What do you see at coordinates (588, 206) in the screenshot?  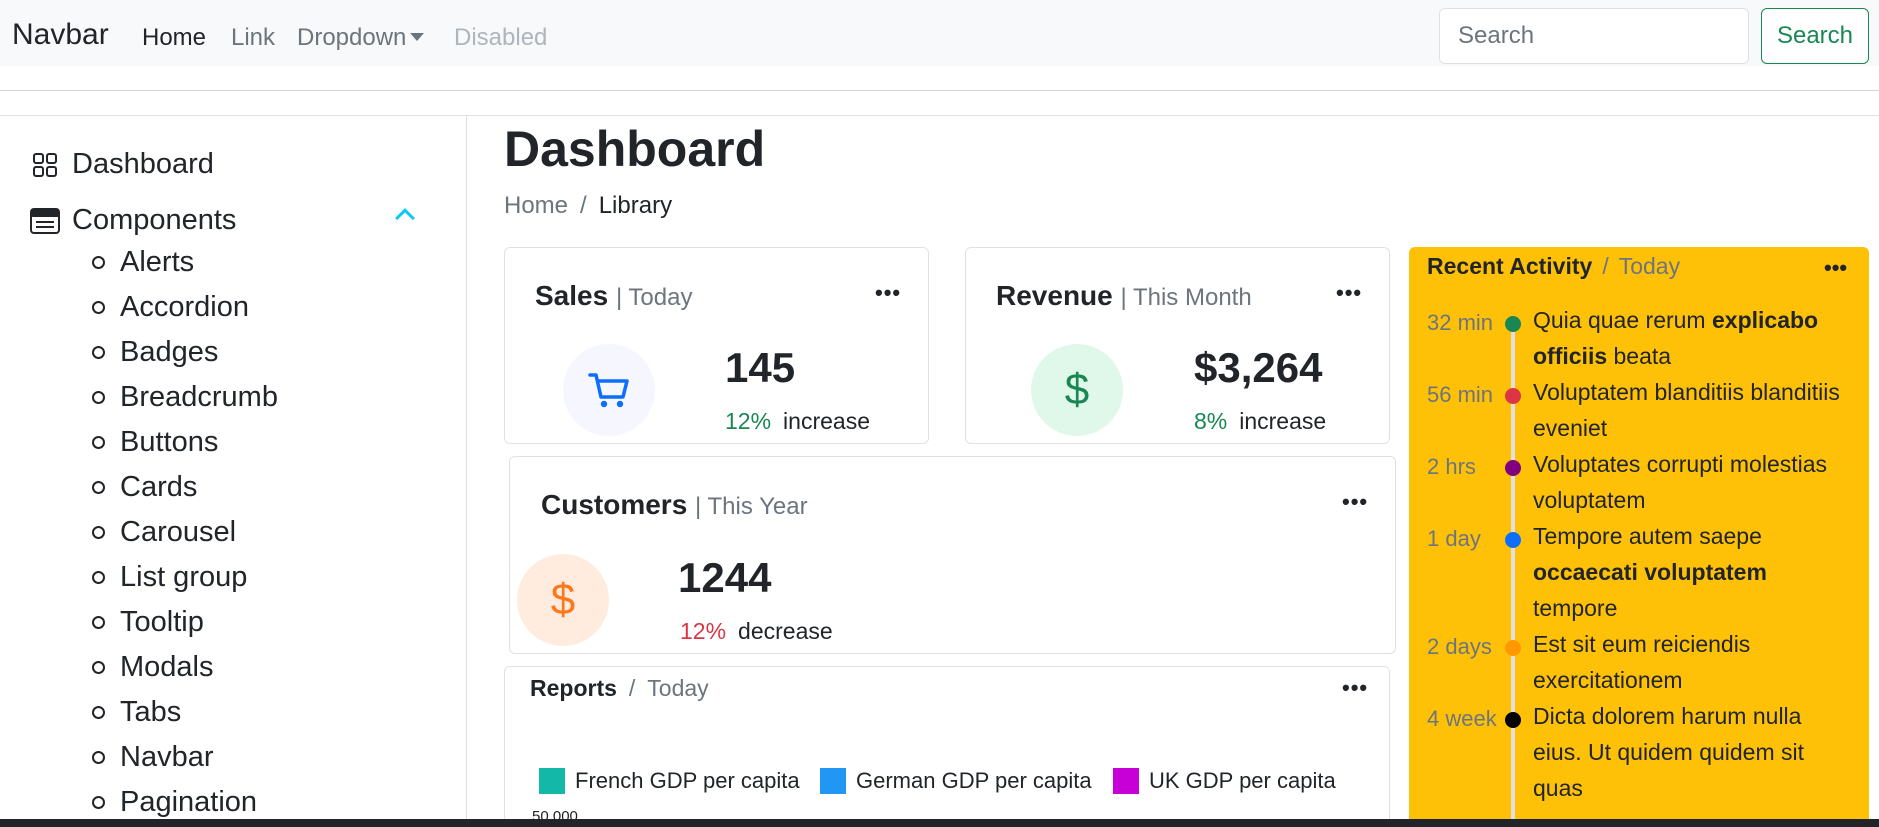 I see `breadcrumb: Home / Library` at bounding box center [588, 206].